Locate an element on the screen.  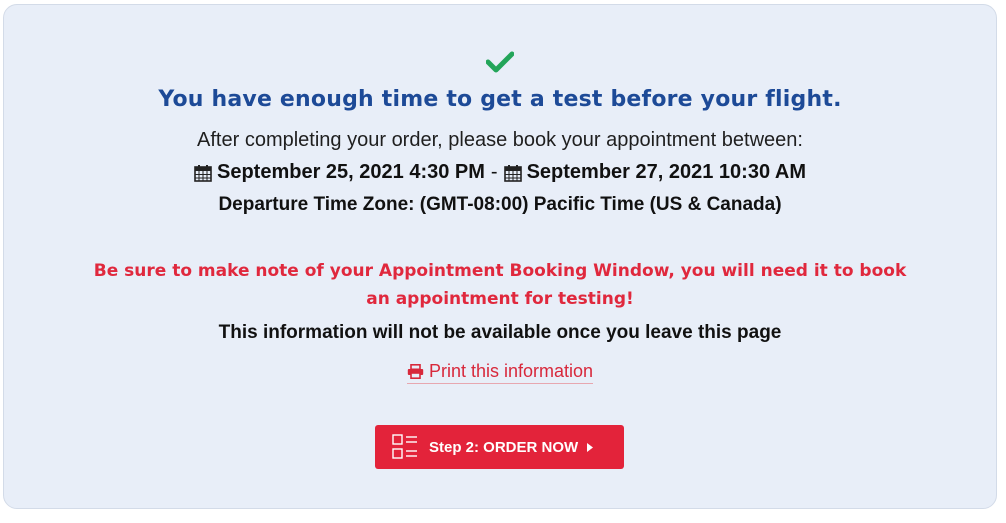
caret-right-icon is located at coordinates (590, 447).